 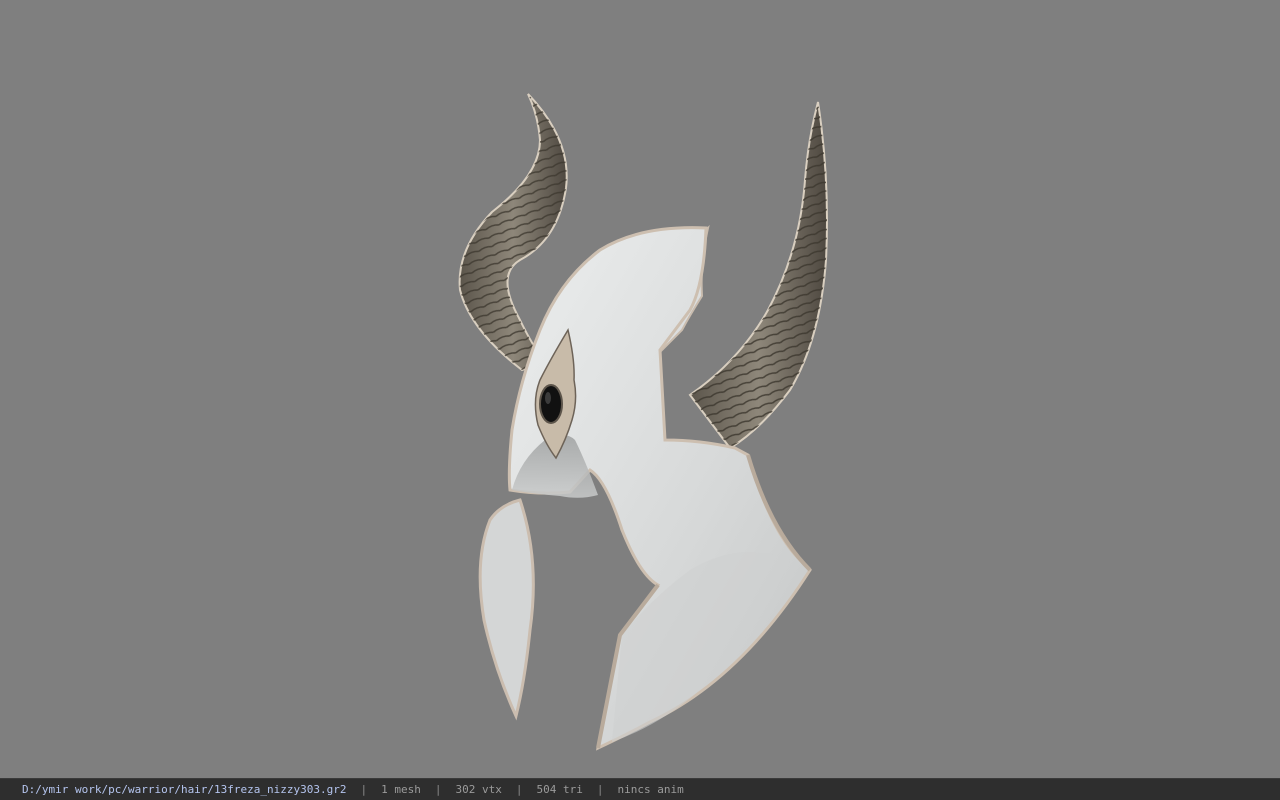 What do you see at coordinates (559, 789) in the screenshot?
I see `triangle-count: 504 tri` at bounding box center [559, 789].